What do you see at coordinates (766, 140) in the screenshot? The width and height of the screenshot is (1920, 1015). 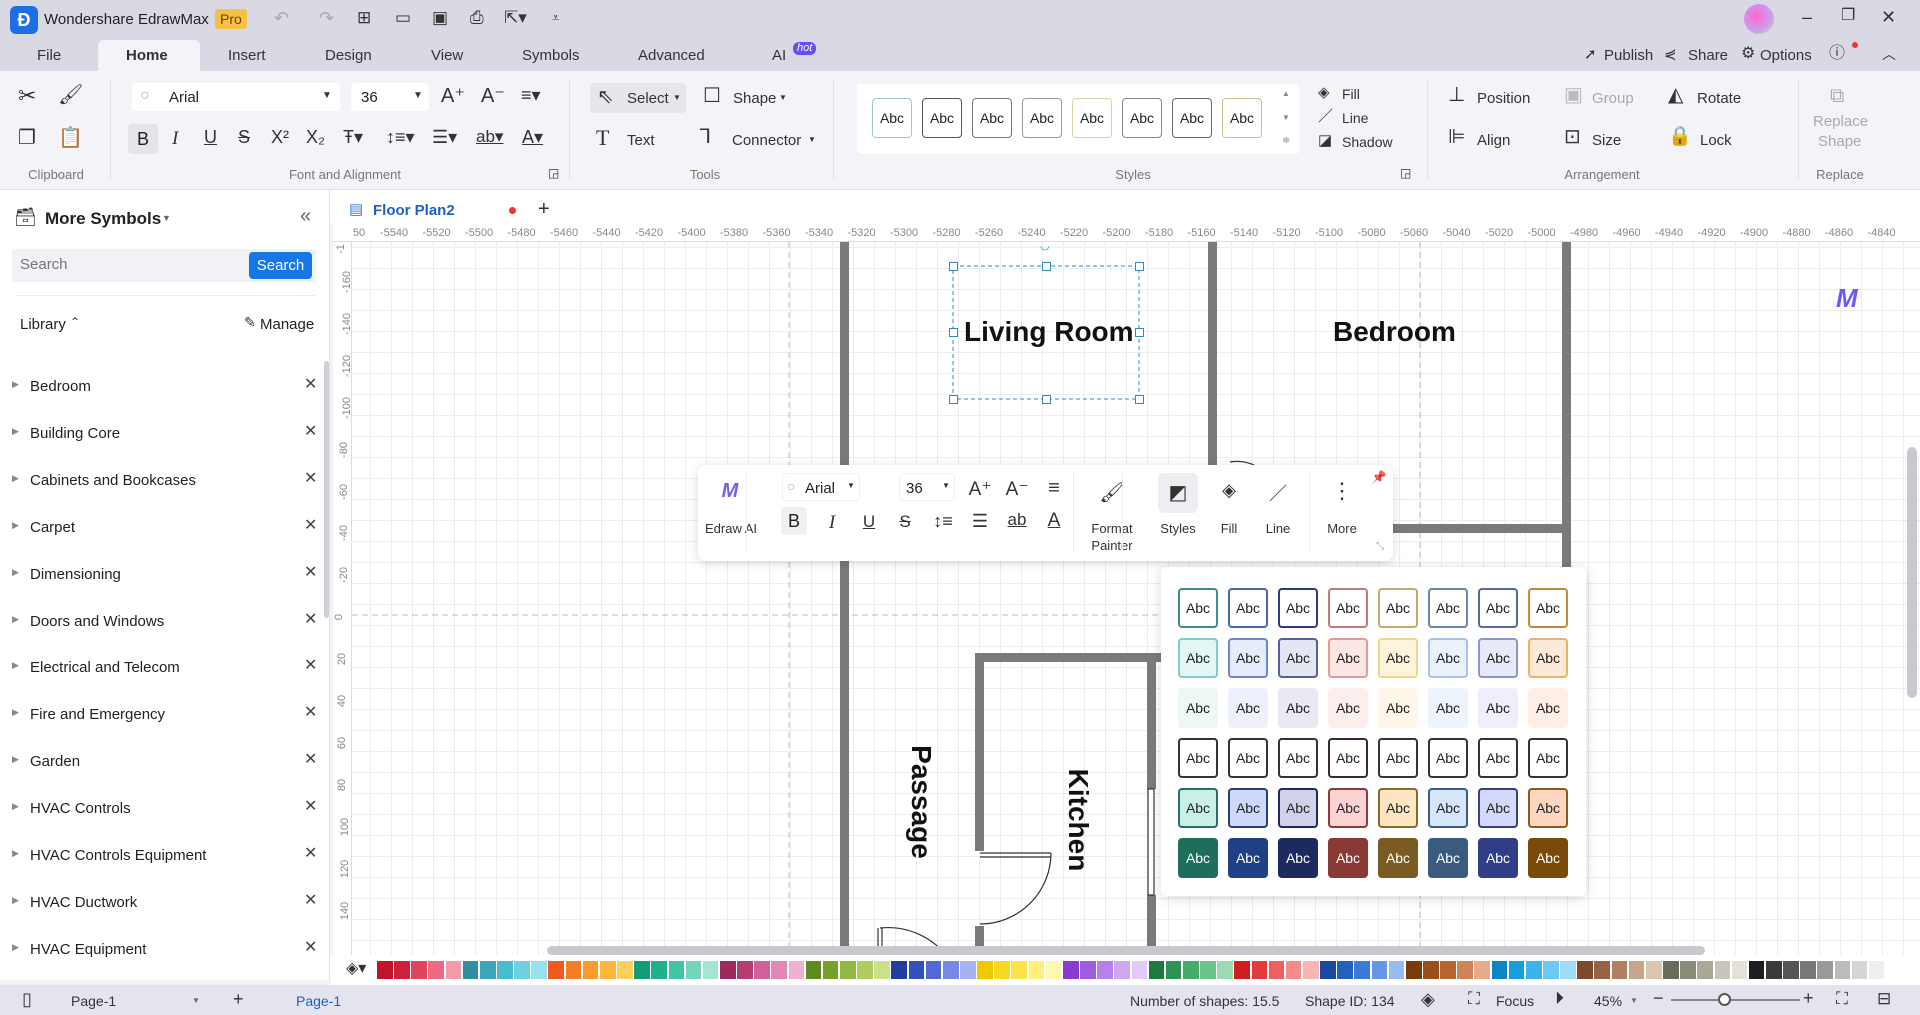 I see `connector-button: Connector` at bounding box center [766, 140].